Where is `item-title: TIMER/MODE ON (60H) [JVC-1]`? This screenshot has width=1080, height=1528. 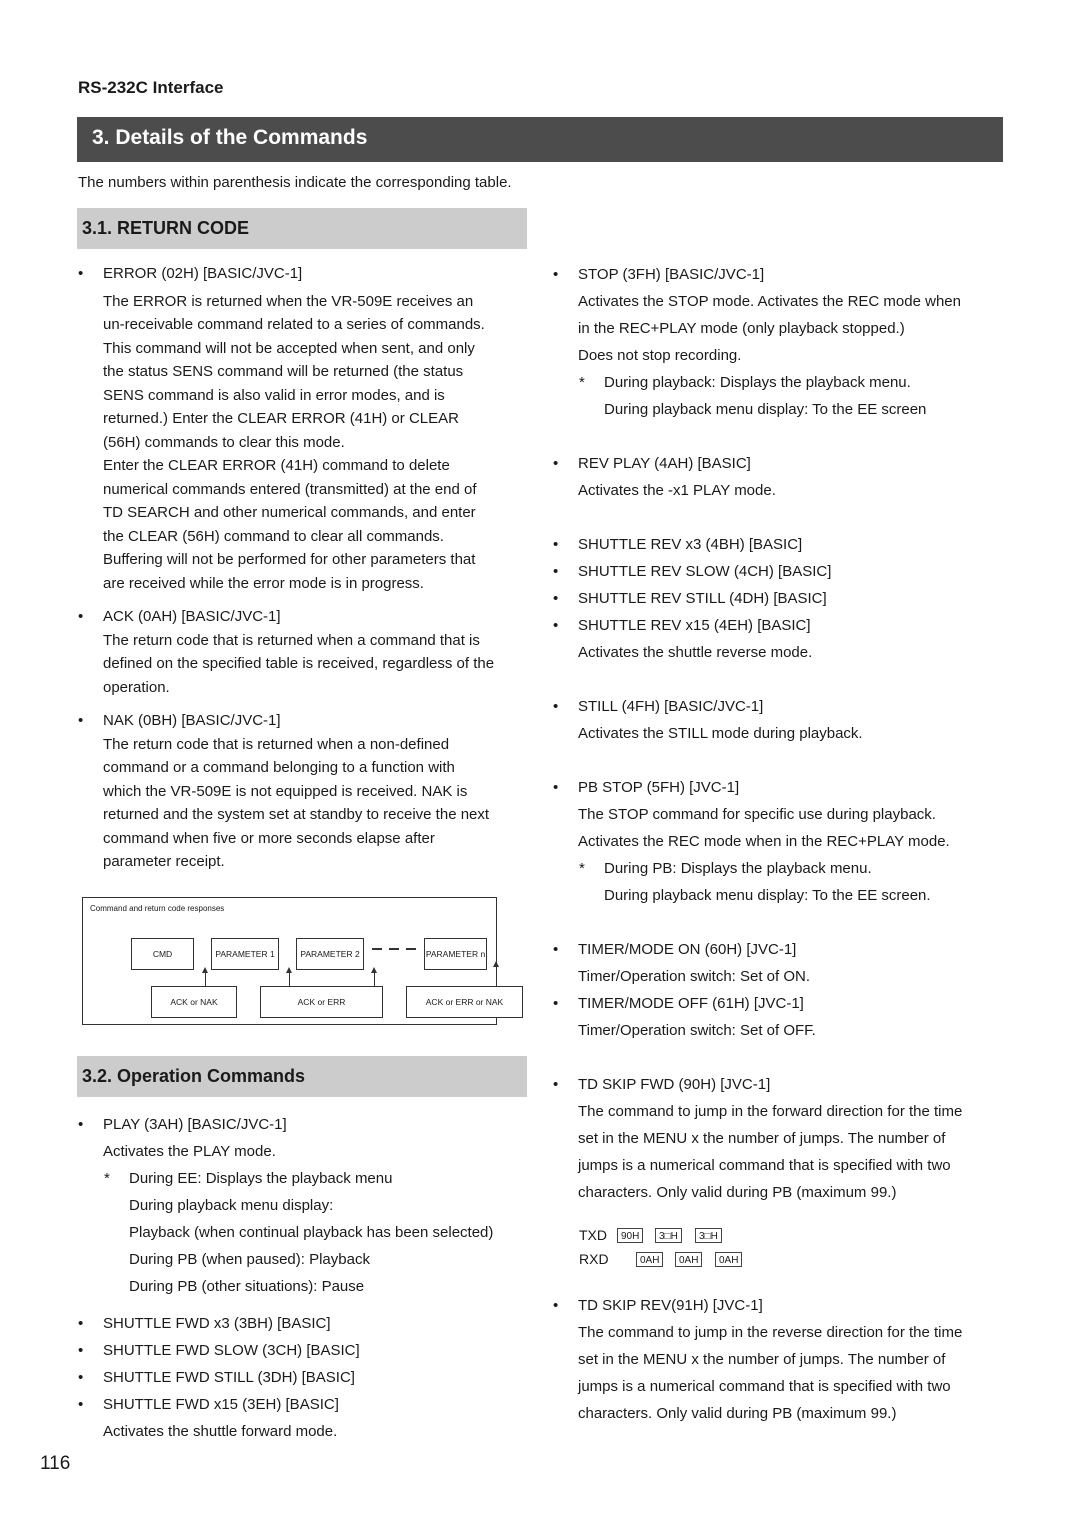 item-title: TIMER/MODE ON (60H) [JVC-1] is located at coordinates (687, 949).